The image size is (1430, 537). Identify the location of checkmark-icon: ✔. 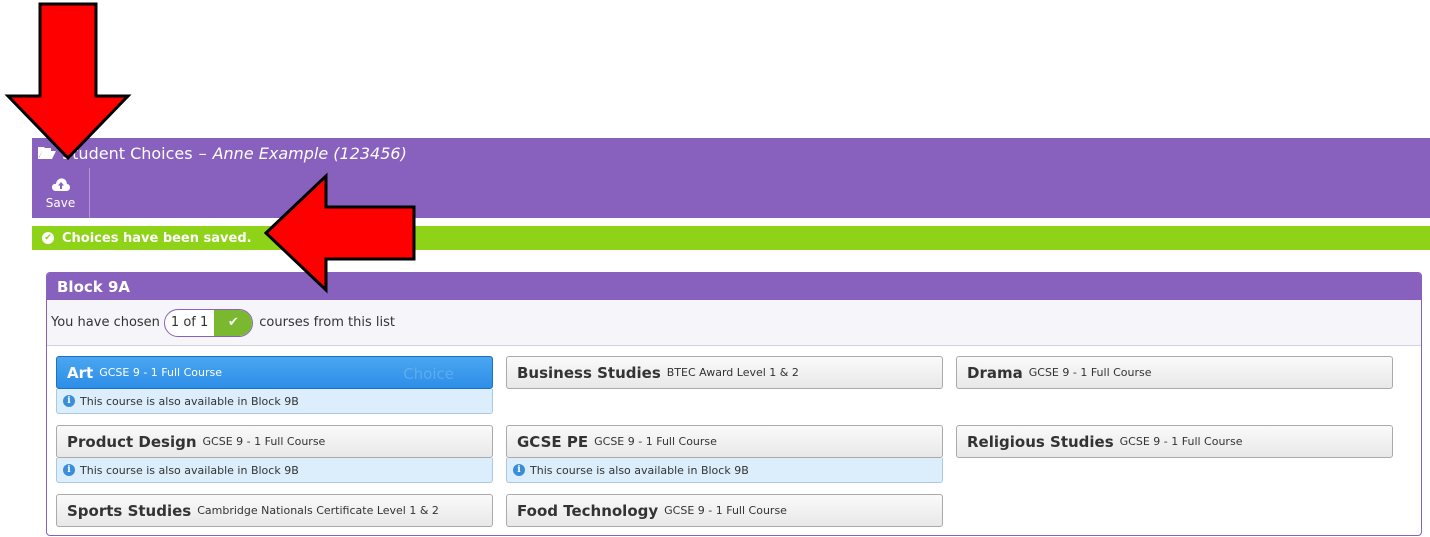
(233, 322).